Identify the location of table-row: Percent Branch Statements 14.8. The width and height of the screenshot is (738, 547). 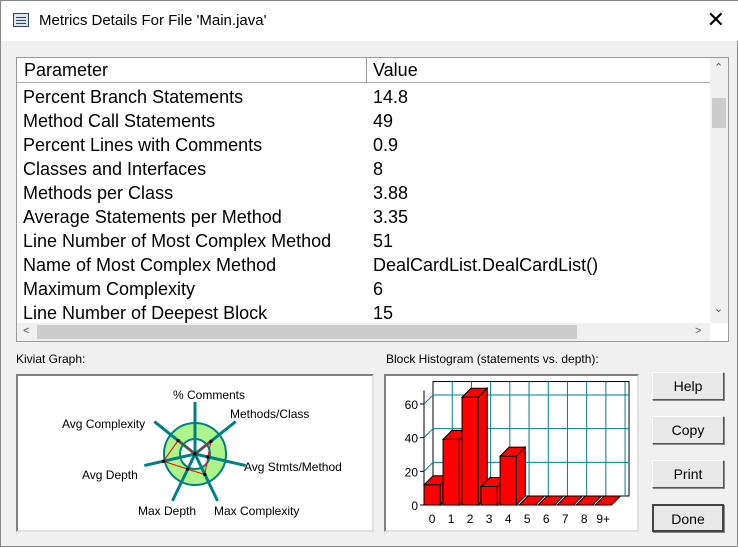
(363, 98).